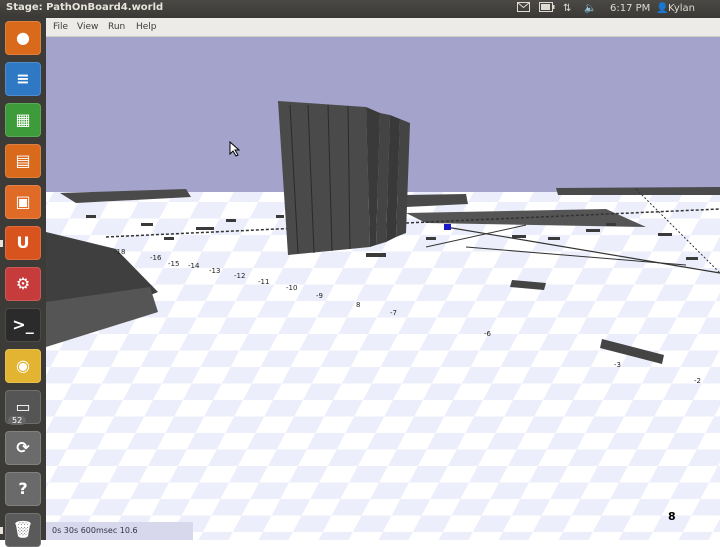 The width and height of the screenshot is (720, 547). I want to click on impress-glyph: ▤, so click(23, 160).